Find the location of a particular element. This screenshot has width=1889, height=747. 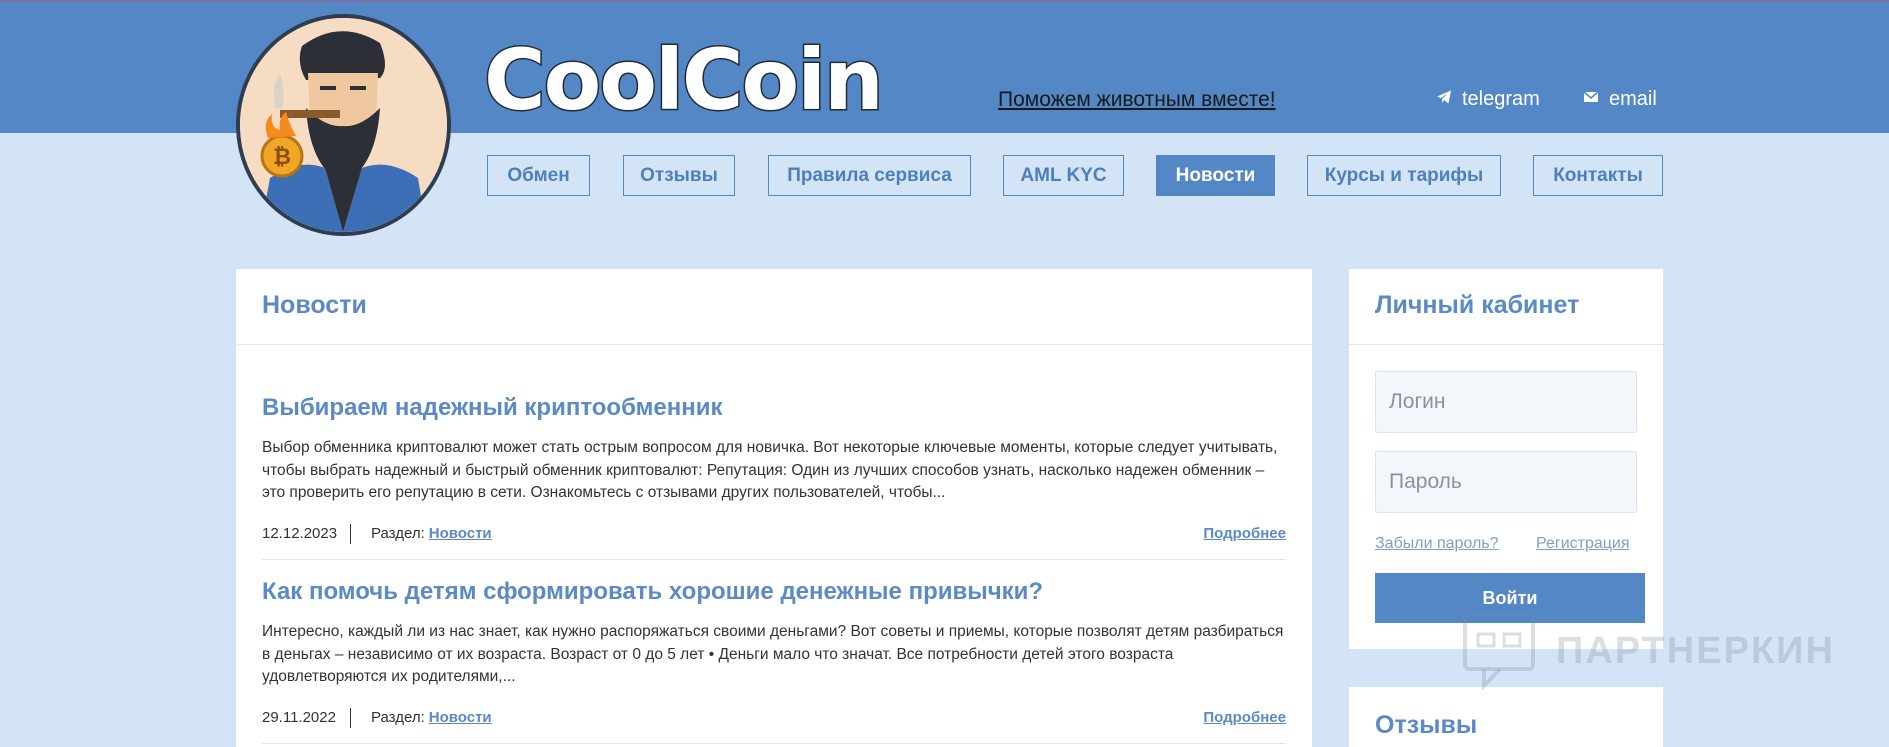

bearded-man-illustration: ₿ is located at coordinates (343, 125).